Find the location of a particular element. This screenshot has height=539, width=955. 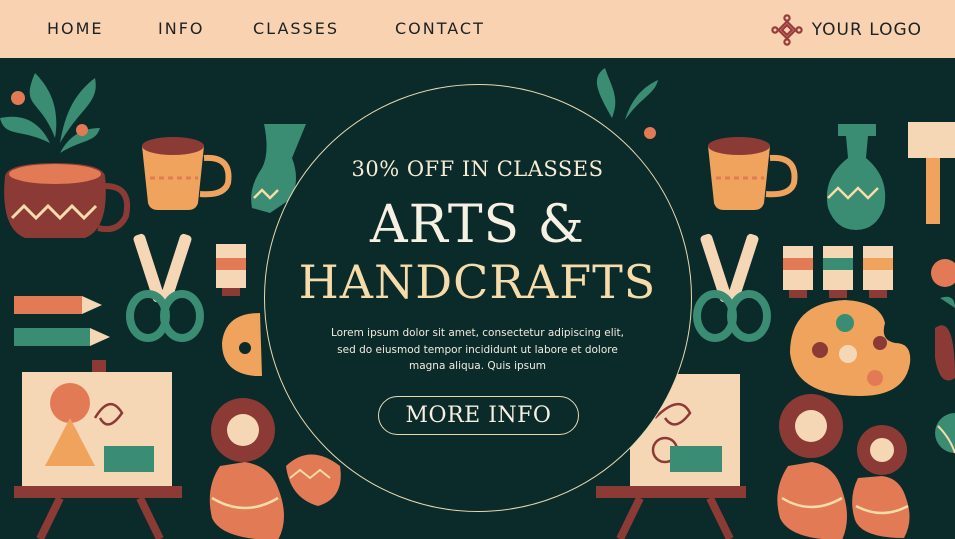

yarn-ball-icon is located at coordinates (945, 433).